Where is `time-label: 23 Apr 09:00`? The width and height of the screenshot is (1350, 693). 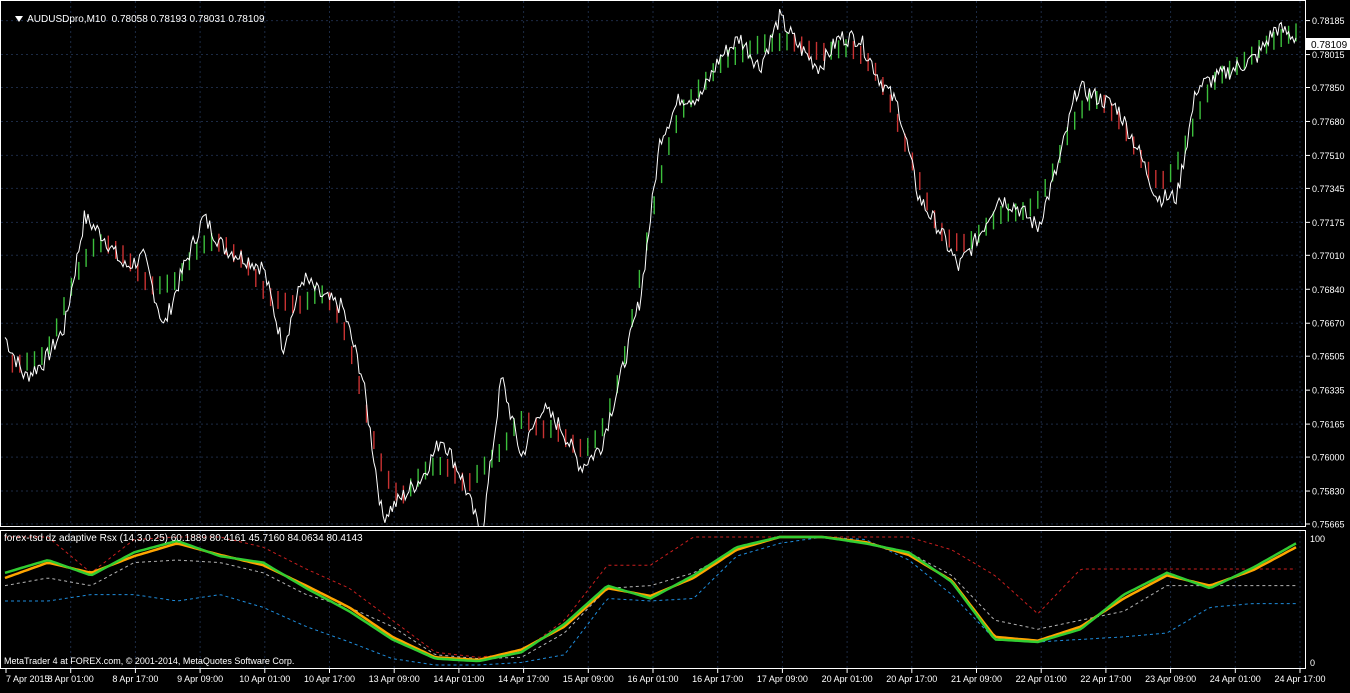 time-label: 23 Apr 09:00 is located at coordinates (1170, 679).